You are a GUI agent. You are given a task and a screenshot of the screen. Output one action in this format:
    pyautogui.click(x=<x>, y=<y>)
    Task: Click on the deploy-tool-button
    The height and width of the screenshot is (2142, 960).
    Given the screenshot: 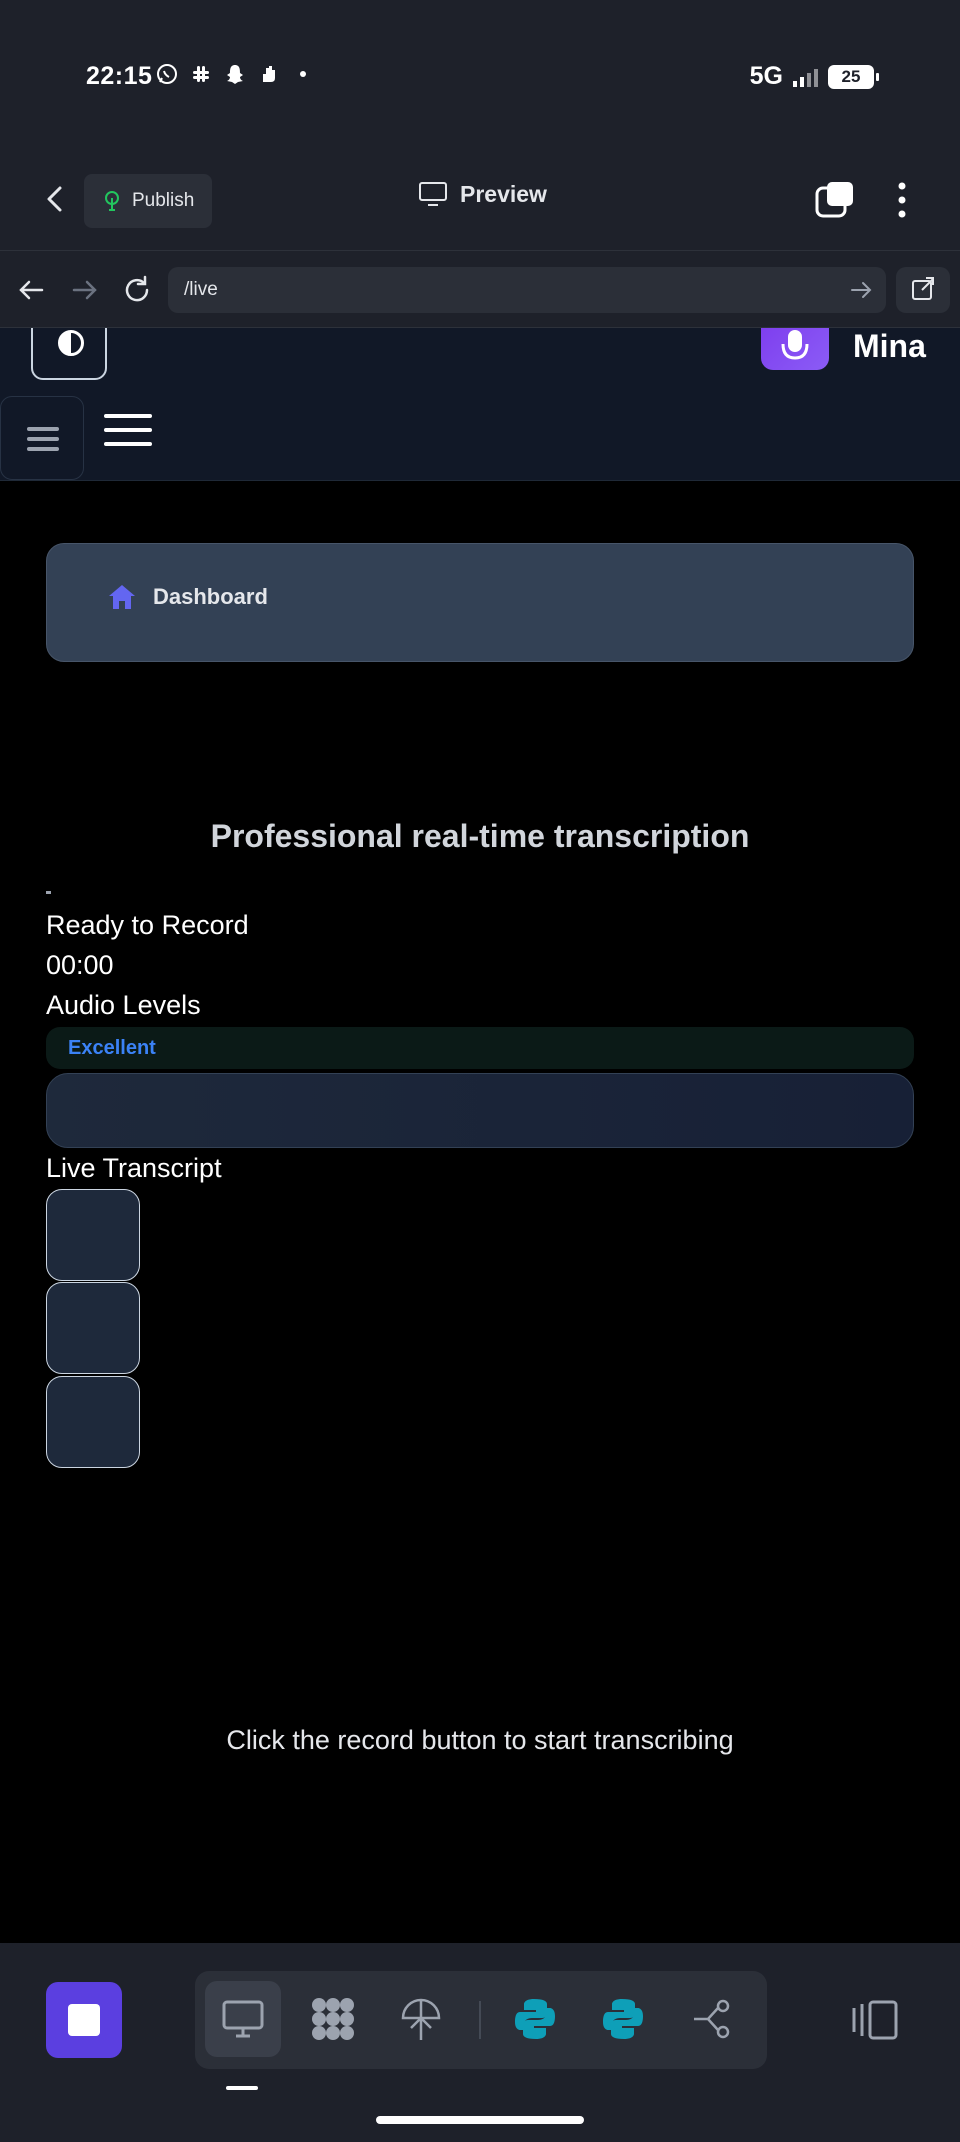 What is the action you would take?
    pyautogui.click(x=421, y=2019)
    